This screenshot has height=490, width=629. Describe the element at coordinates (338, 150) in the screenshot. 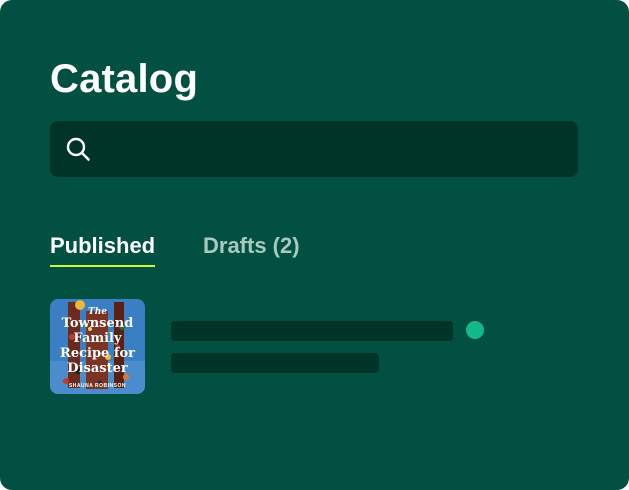

I see `search-input` at that location.